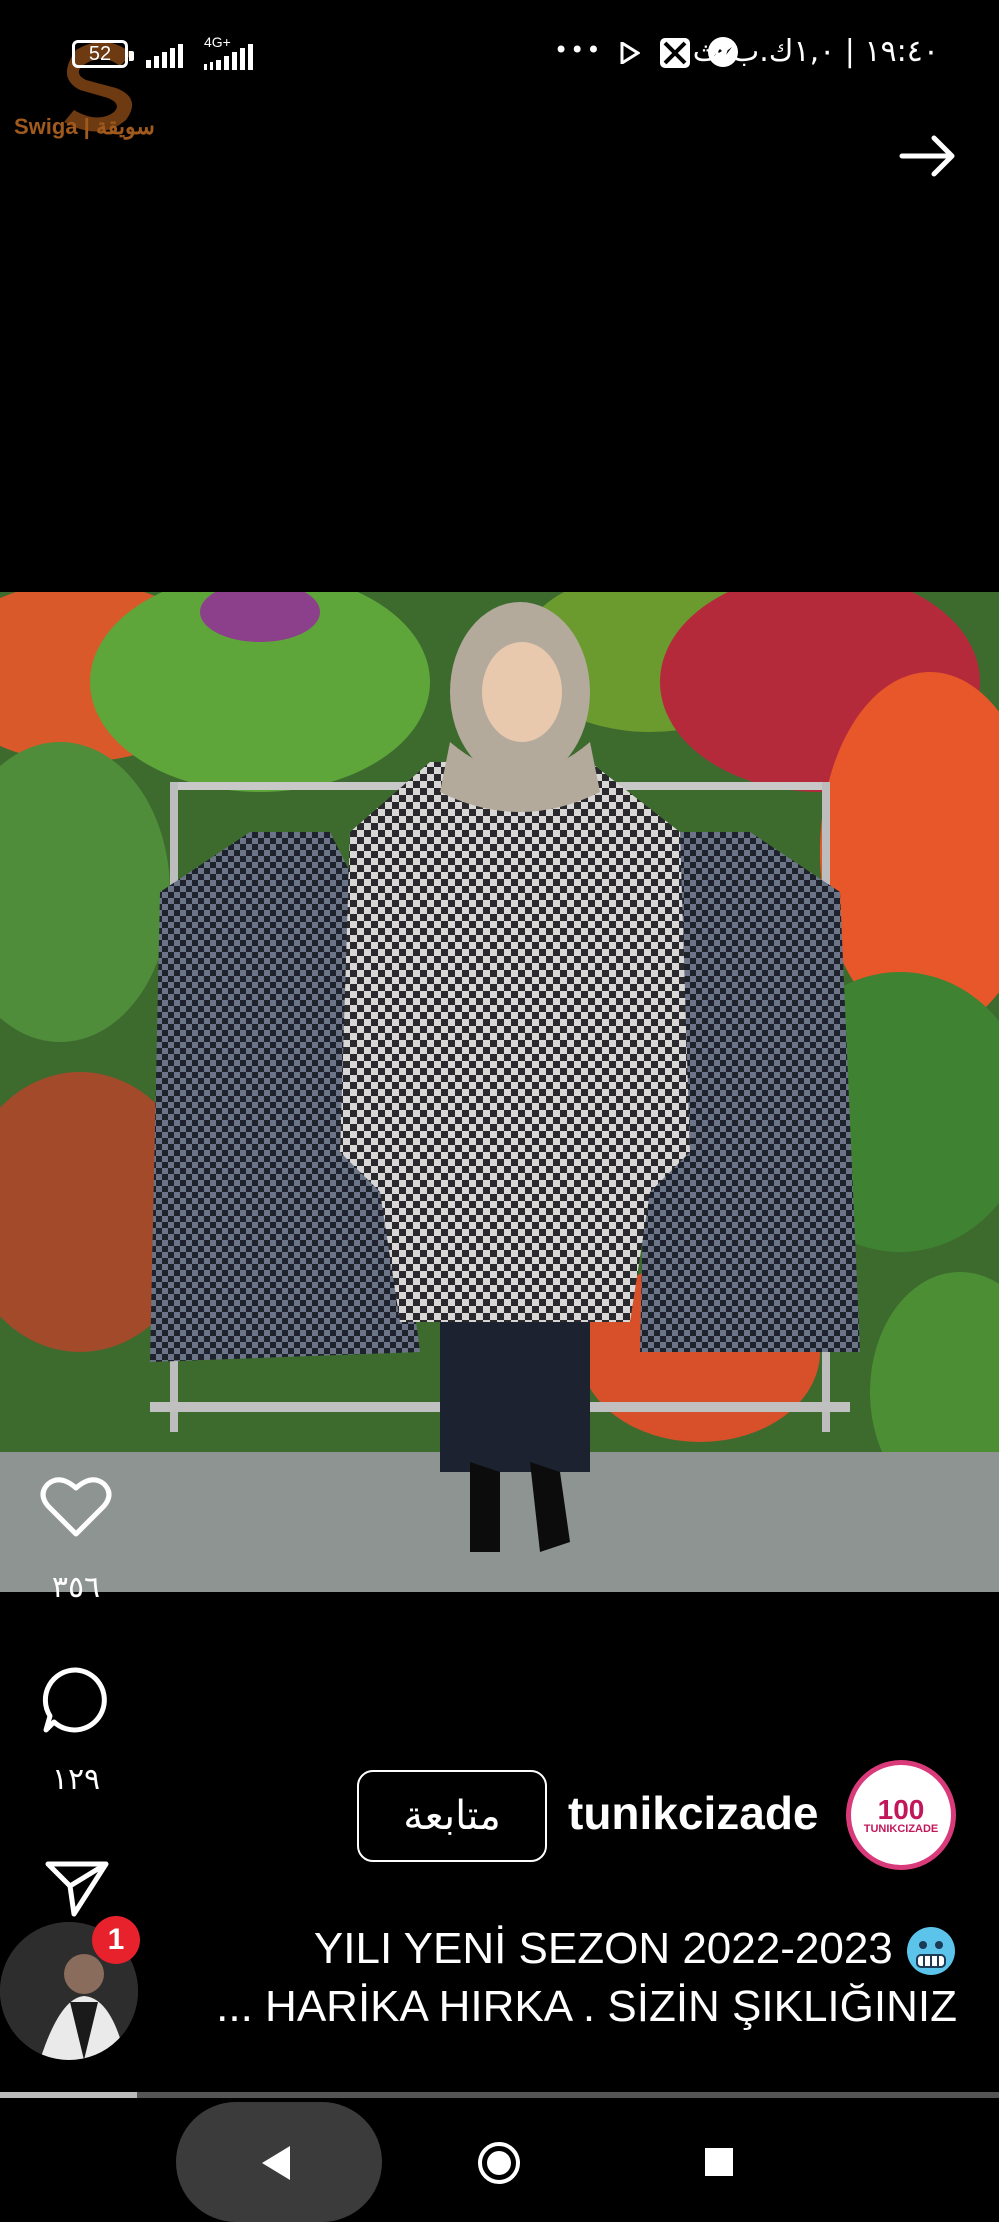 This screenshot has width=999, height=2222. I want to click on notification-badge: 1, so click(116, 1940).